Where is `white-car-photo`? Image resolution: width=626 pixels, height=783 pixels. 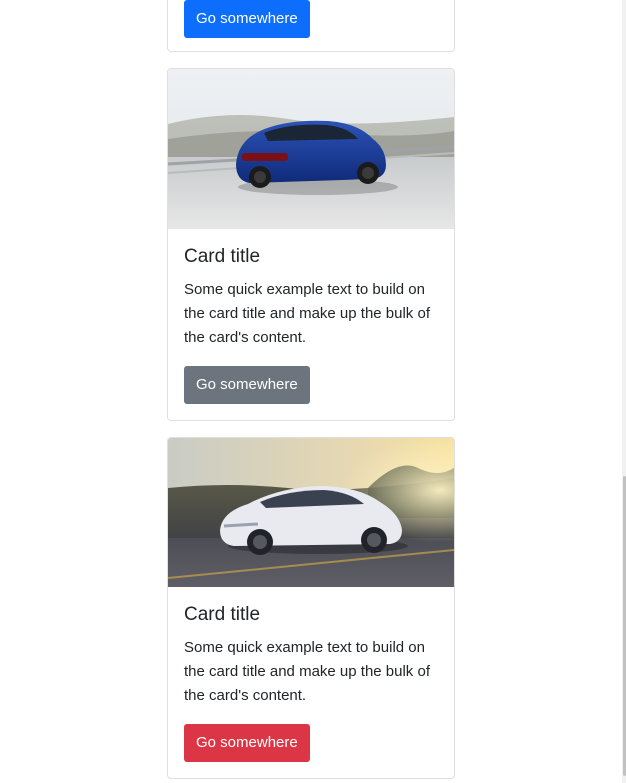
white-car-photo is located at coordinates (311, 512).